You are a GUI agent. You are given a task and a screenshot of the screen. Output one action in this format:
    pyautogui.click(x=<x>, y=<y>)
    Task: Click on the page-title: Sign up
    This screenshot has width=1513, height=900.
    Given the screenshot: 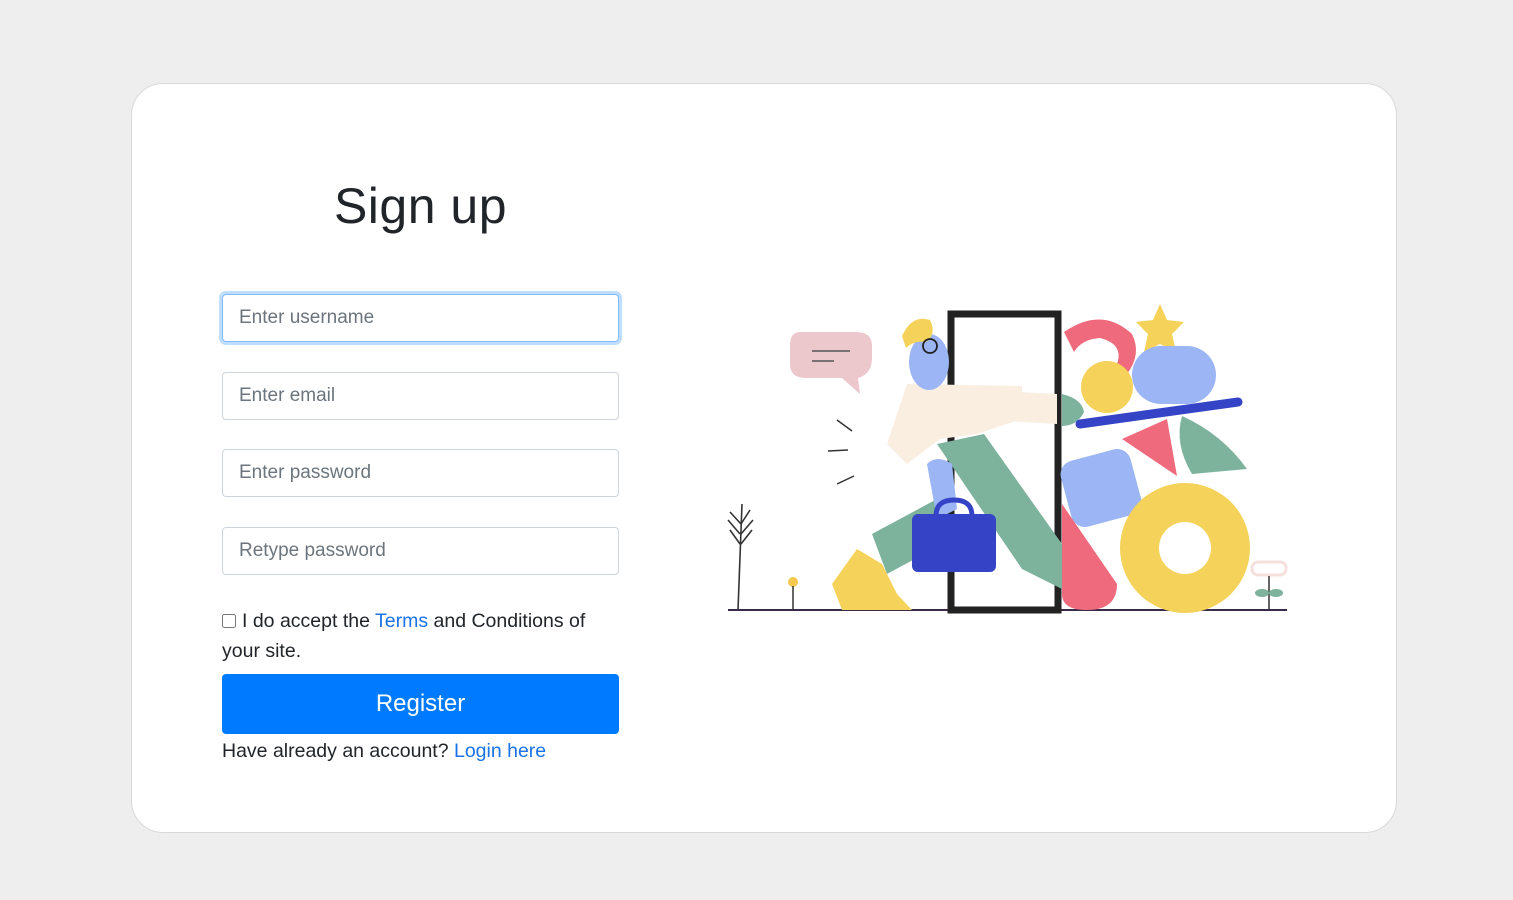 What is the action you would take?
    pyautogui.click(x=420, y=206)
    